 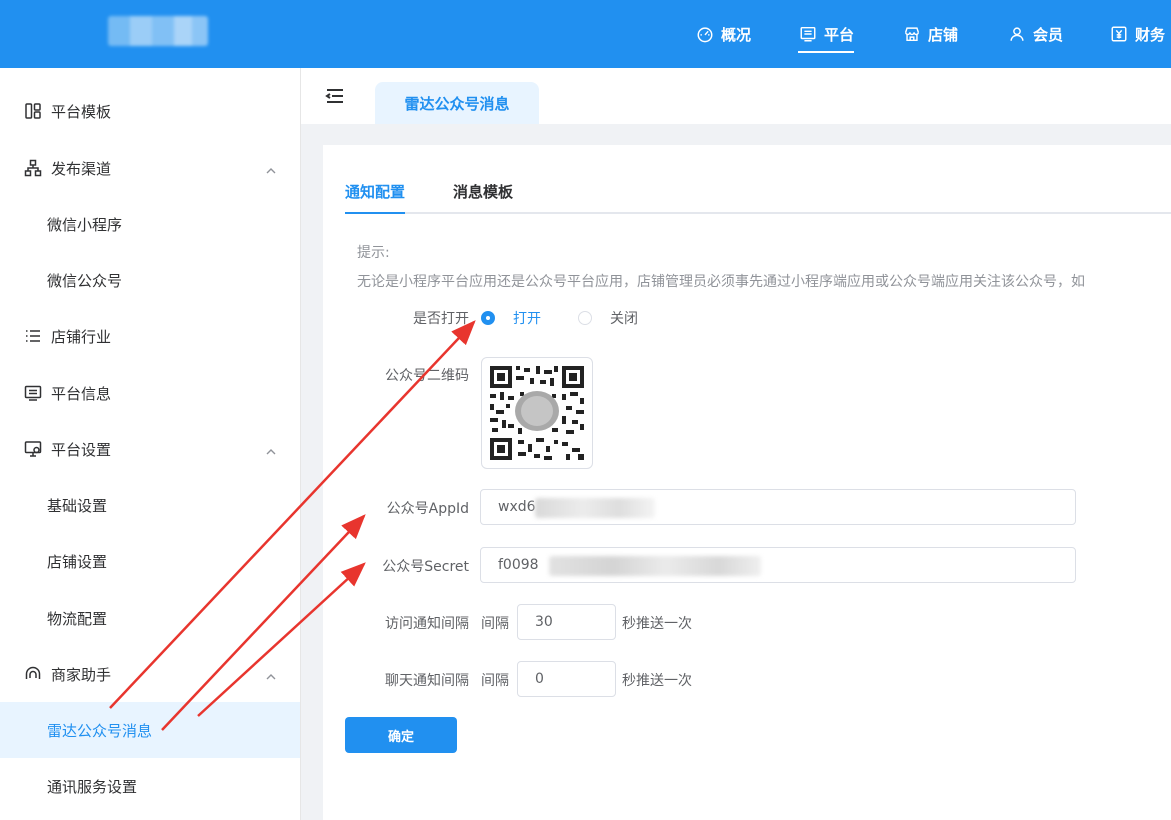 I want to click on tab-strip: 雷达公众号消息, so click(x=736, y=96).